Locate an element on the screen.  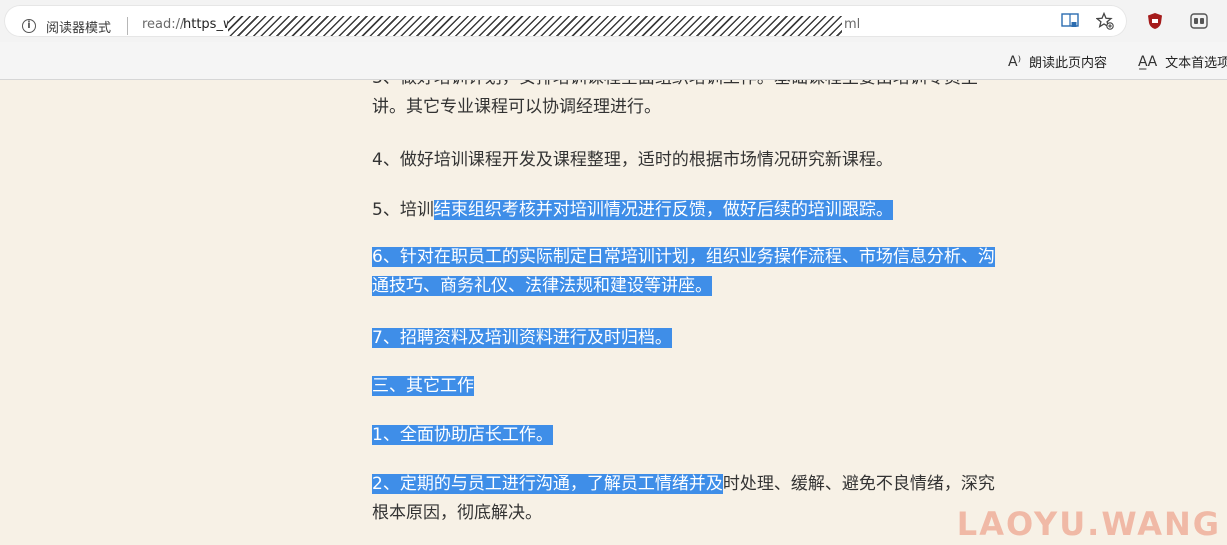
sub2-selected-text: 2、定期的与员工进行沟通，了解员工情绪并及 is located at coordinates (547, 484).